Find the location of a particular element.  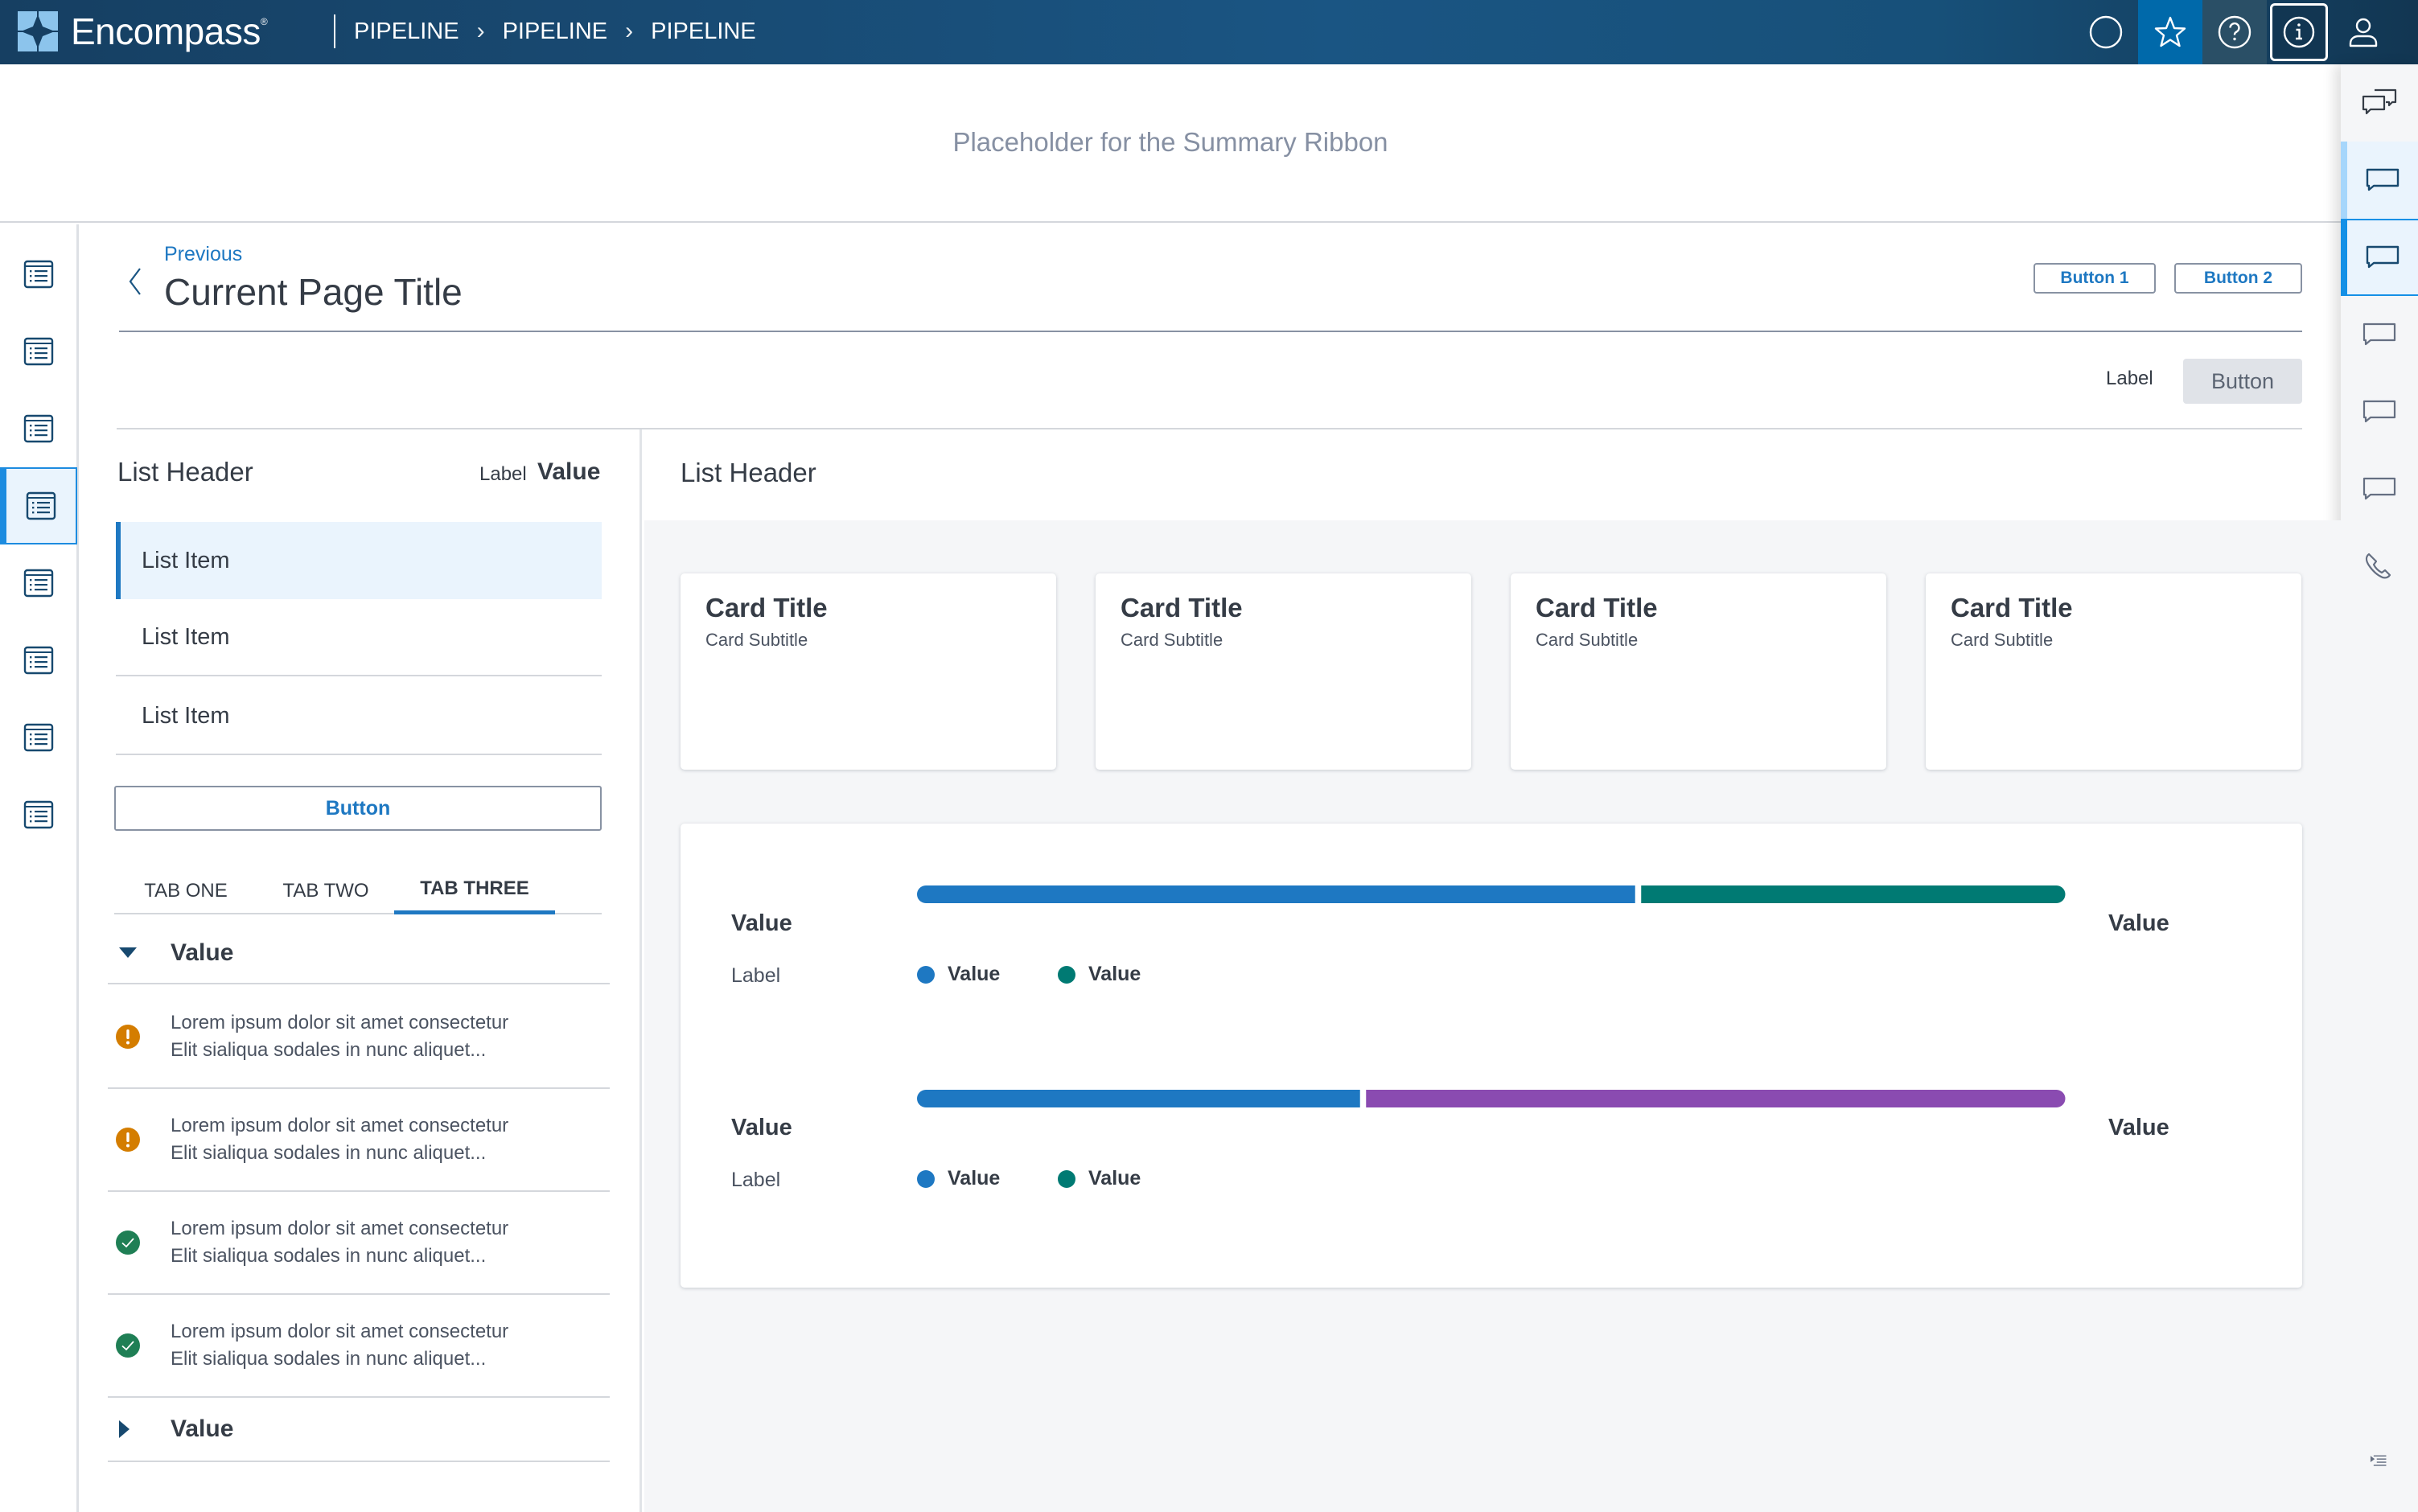

summary-ribbon: Placeholder for the Summary Ribbon is located at coordinates (1170, 144).